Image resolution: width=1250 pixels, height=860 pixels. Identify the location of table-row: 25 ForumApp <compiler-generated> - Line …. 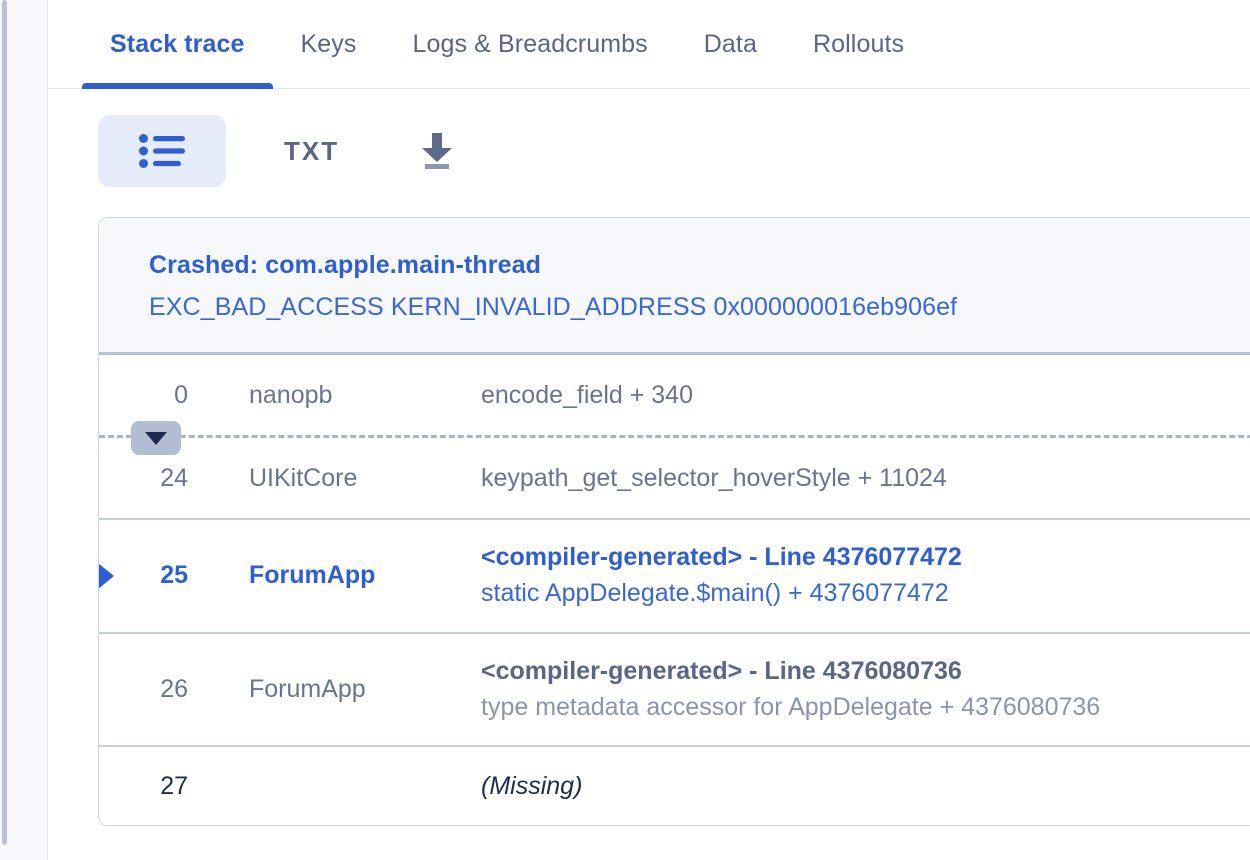
(674, 575).